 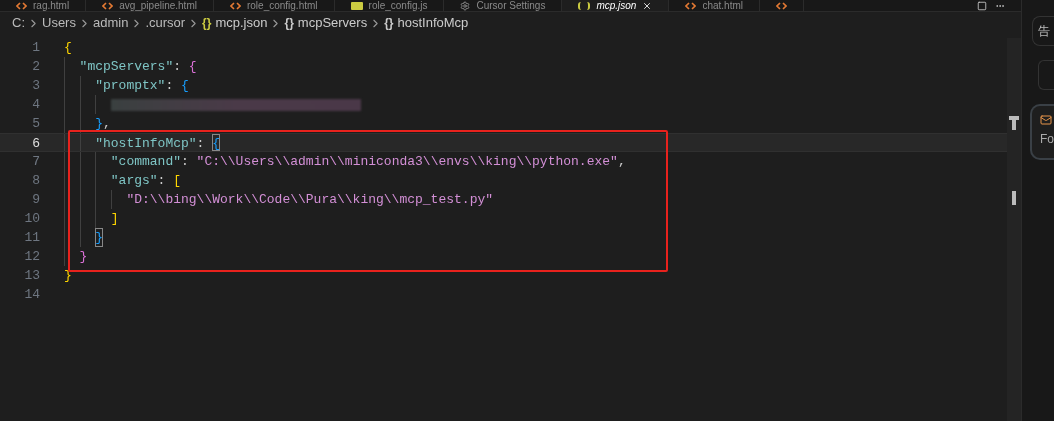 What do you see at coordinates (1046, 120) in the screenshot?
I see `mail-icon` at bounding box center [1046, 120].